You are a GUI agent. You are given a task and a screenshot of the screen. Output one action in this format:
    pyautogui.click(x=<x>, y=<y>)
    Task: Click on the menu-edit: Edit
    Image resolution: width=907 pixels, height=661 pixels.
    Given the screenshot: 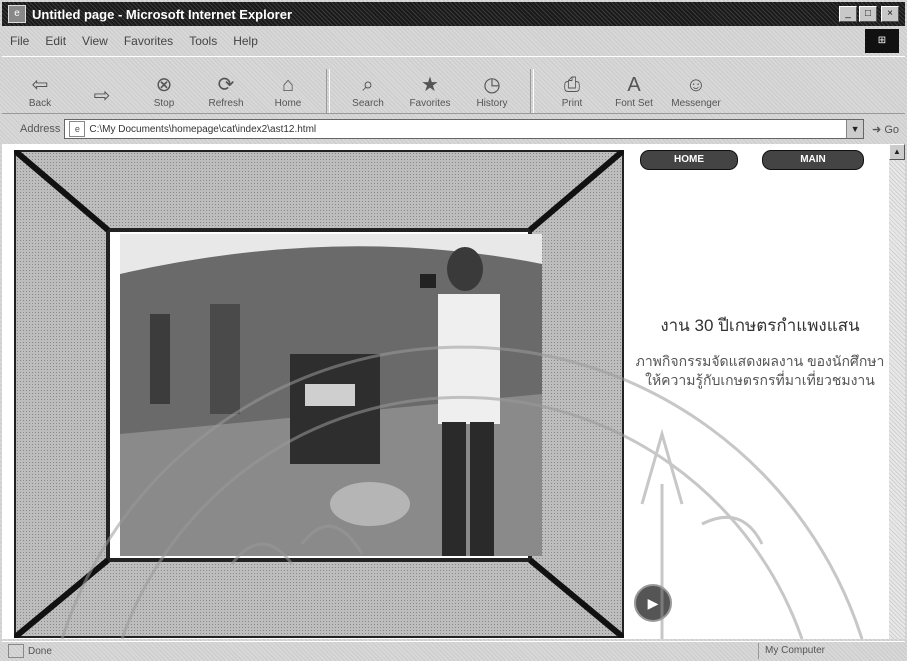 What is the action you would take?
    pyautogui.click(x=55, y=41)
    